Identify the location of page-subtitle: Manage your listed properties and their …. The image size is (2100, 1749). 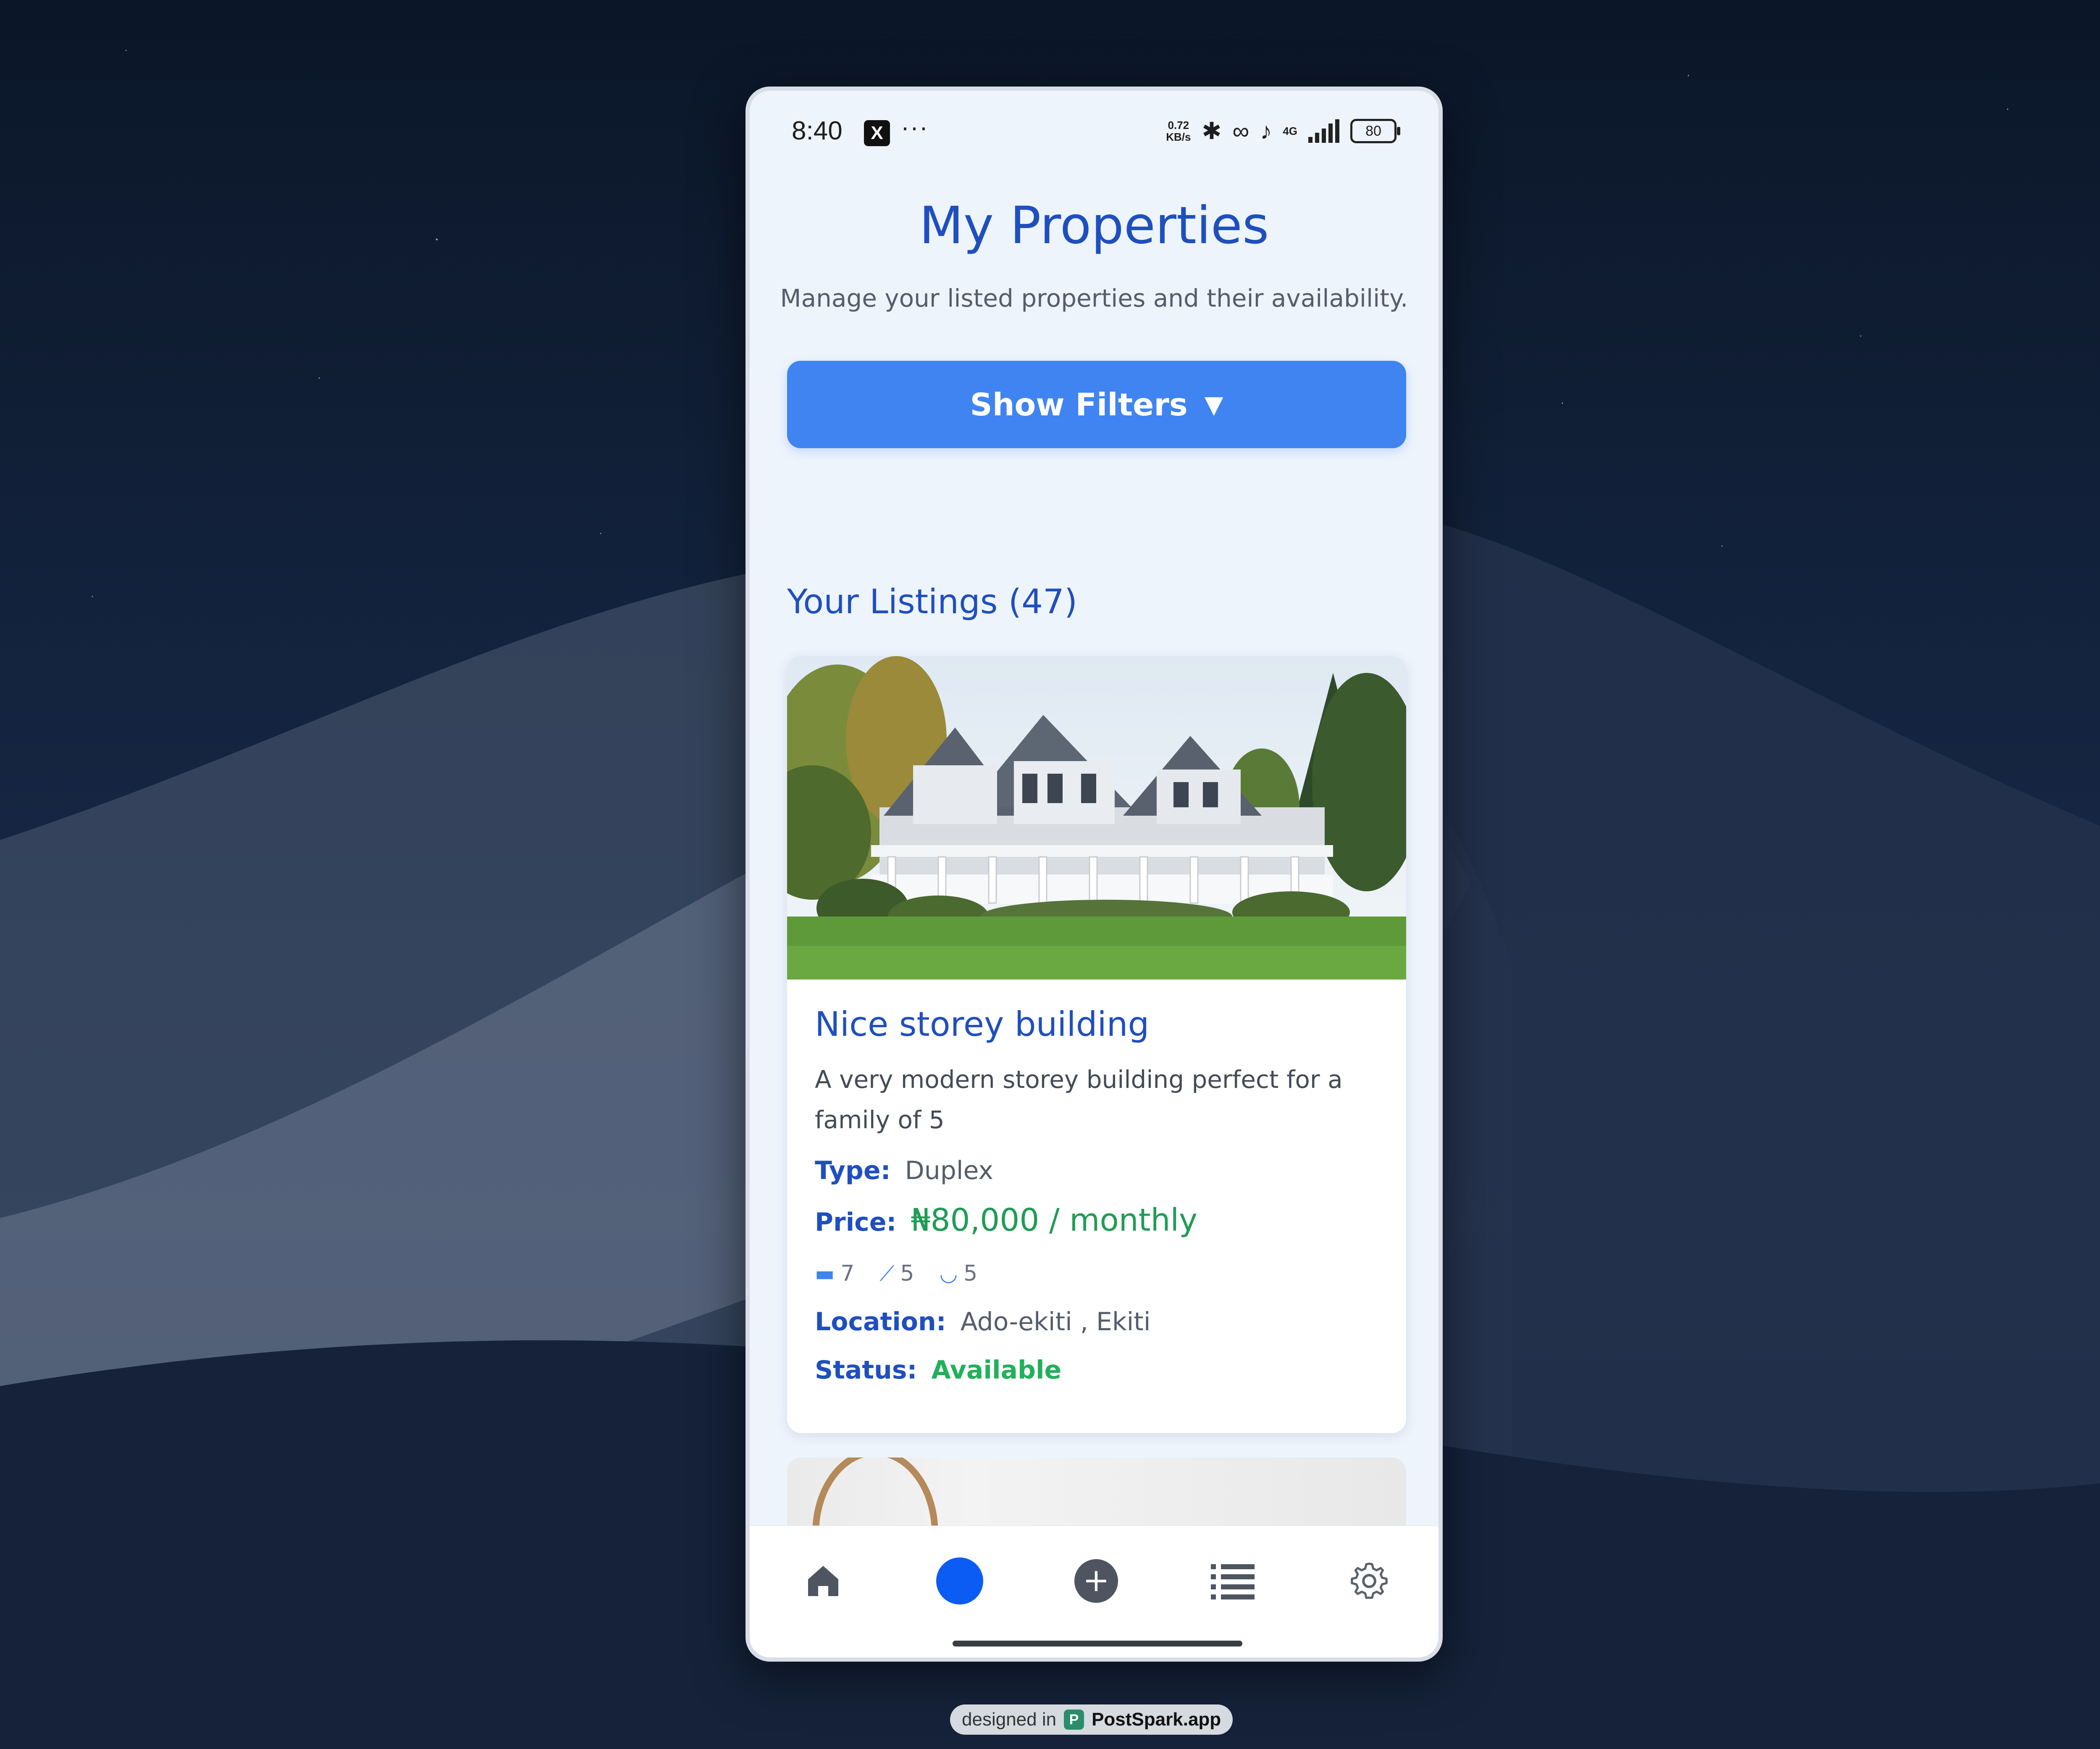
(1094, 299).